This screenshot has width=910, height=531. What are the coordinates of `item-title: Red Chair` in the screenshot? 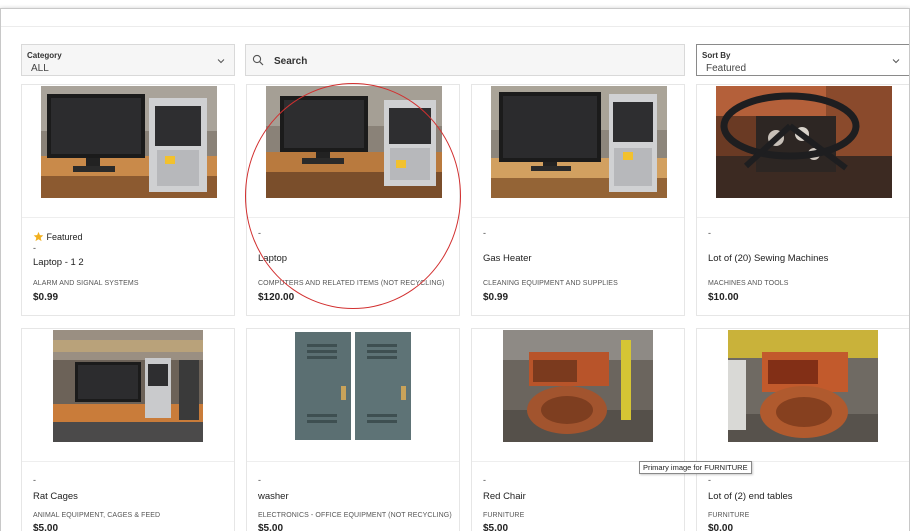 It's located at (504, 496).